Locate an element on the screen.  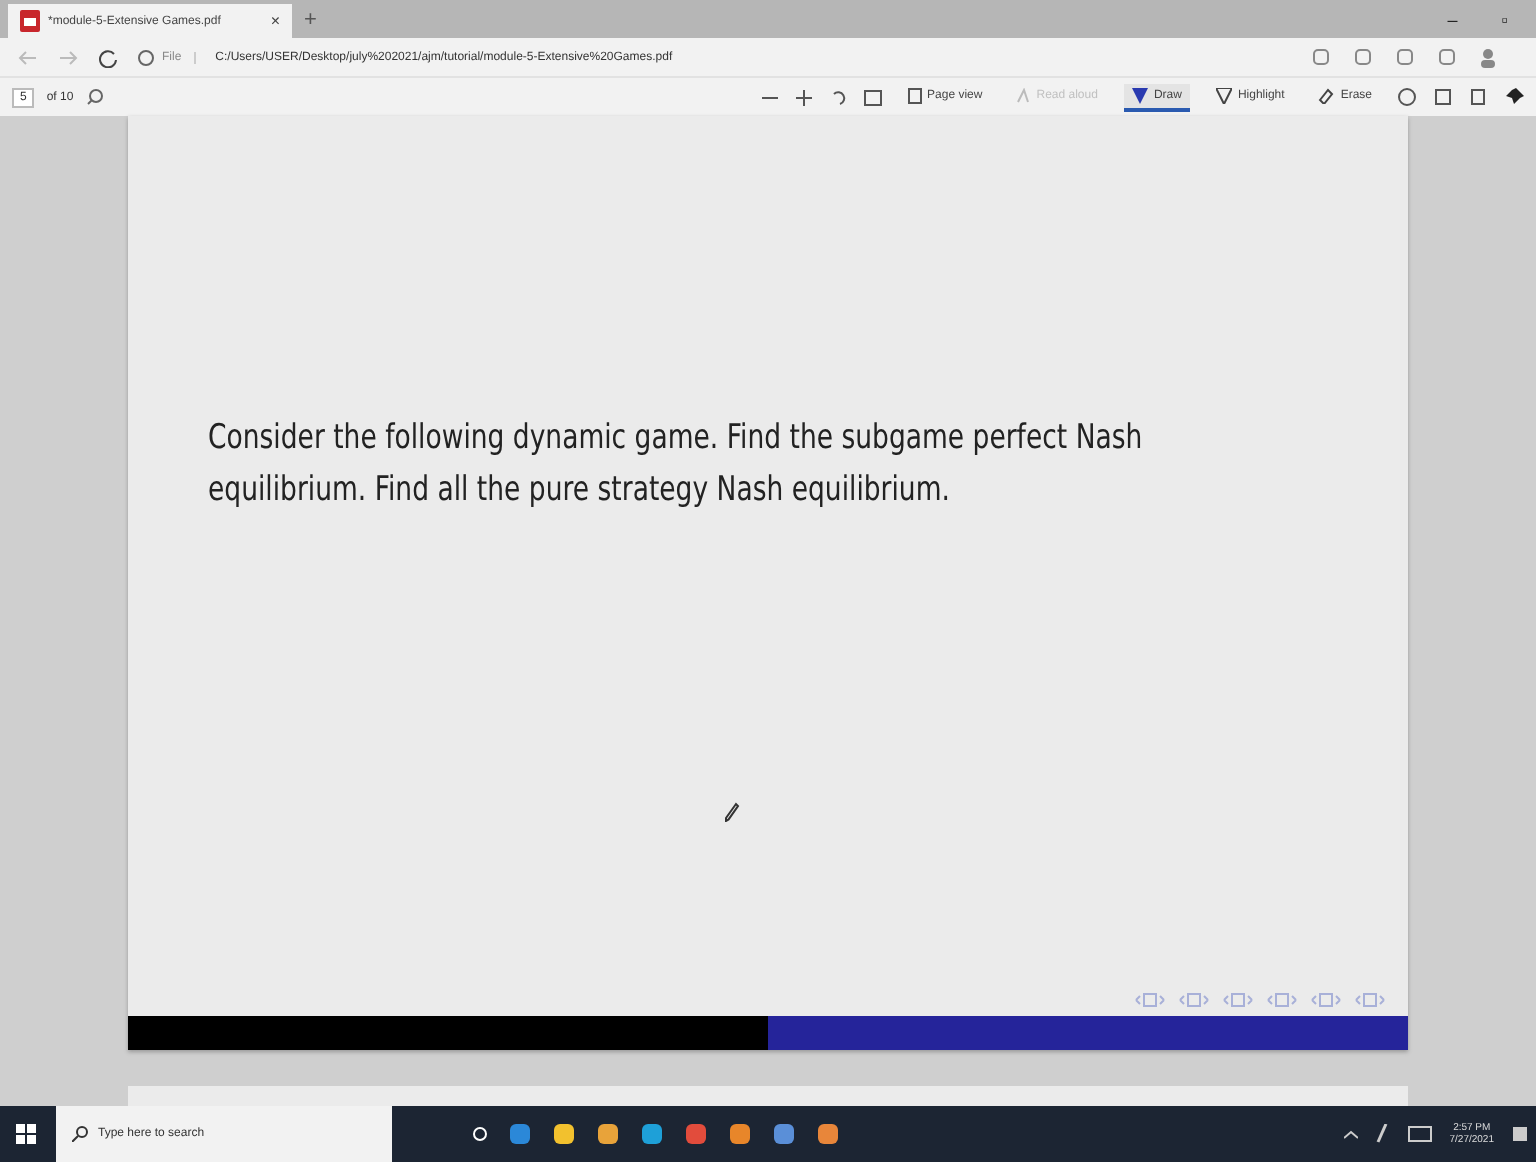
zoom-in-icon is located at coordinates (803, 97).